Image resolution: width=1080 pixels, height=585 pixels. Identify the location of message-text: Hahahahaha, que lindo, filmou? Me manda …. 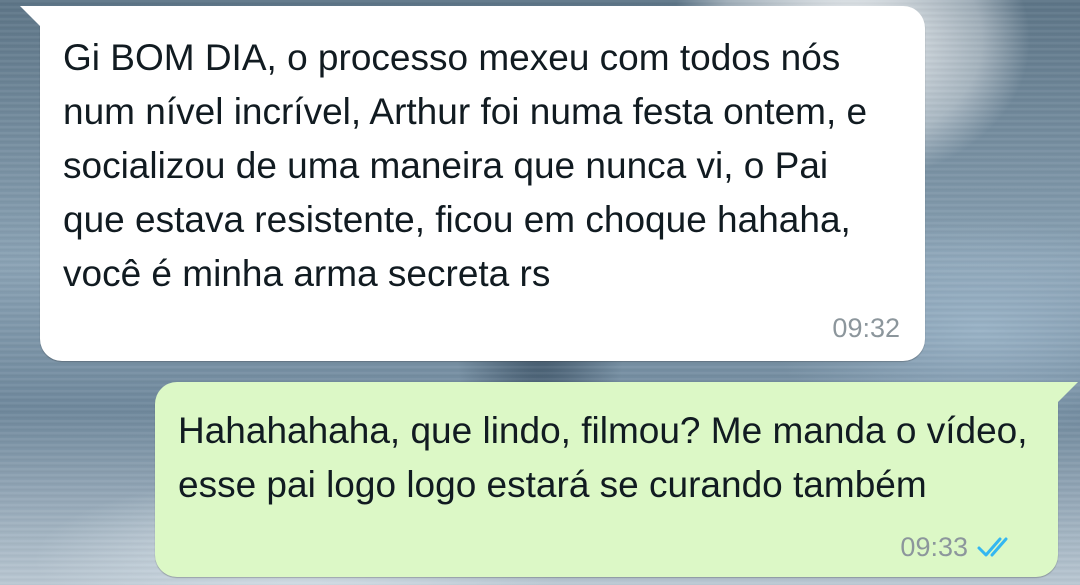
(603, 457).